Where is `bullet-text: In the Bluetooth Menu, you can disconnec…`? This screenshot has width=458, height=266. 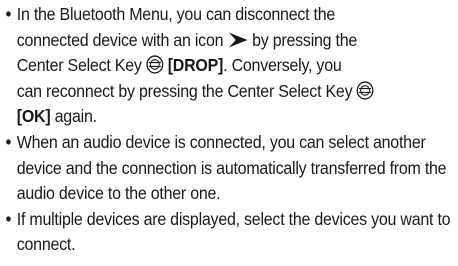 bullet-text: In the Bluetooth Menu, you can disconnec… is located at coordinates (176, 14).